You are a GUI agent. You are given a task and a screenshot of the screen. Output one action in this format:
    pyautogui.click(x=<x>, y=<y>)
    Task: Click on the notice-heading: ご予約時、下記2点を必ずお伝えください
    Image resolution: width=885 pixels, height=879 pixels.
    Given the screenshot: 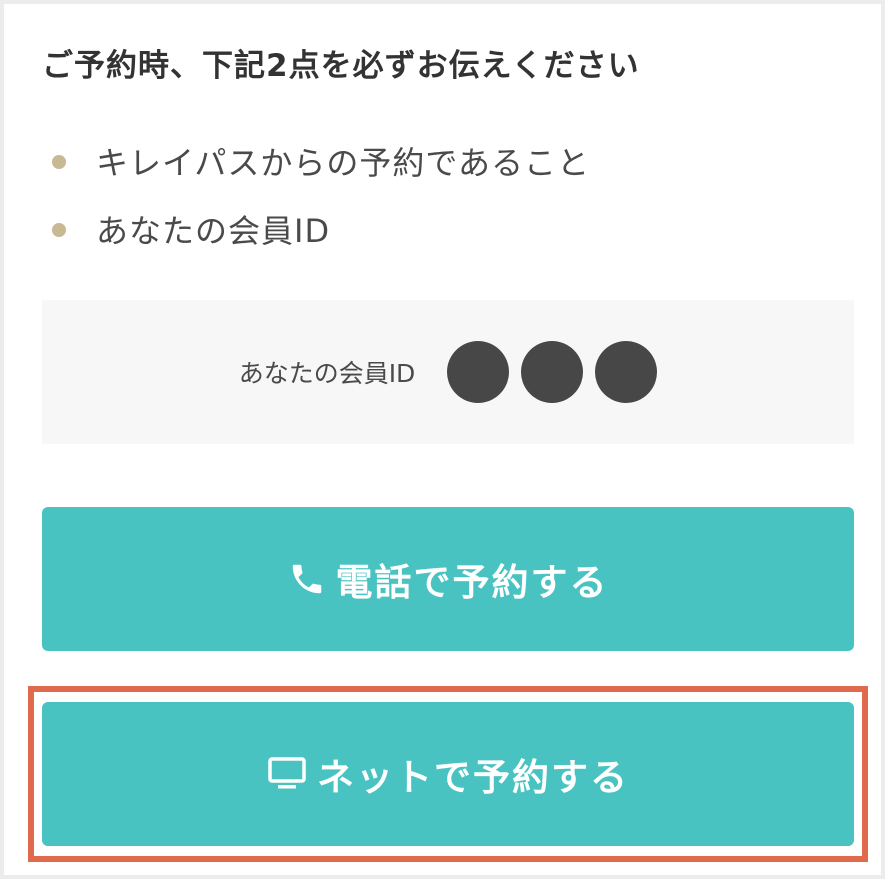 What is the action you would take?
    pyautogui.click(x=341, y=66)
    